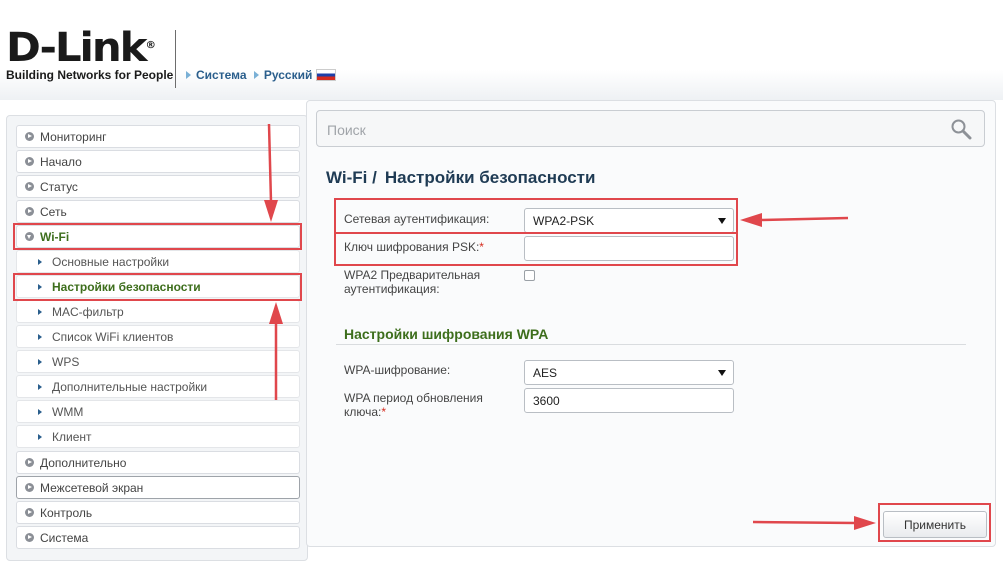 The image size is (1003, 564). I want to click on sidebar-subitem-wps: WPS, so click(158, 361).